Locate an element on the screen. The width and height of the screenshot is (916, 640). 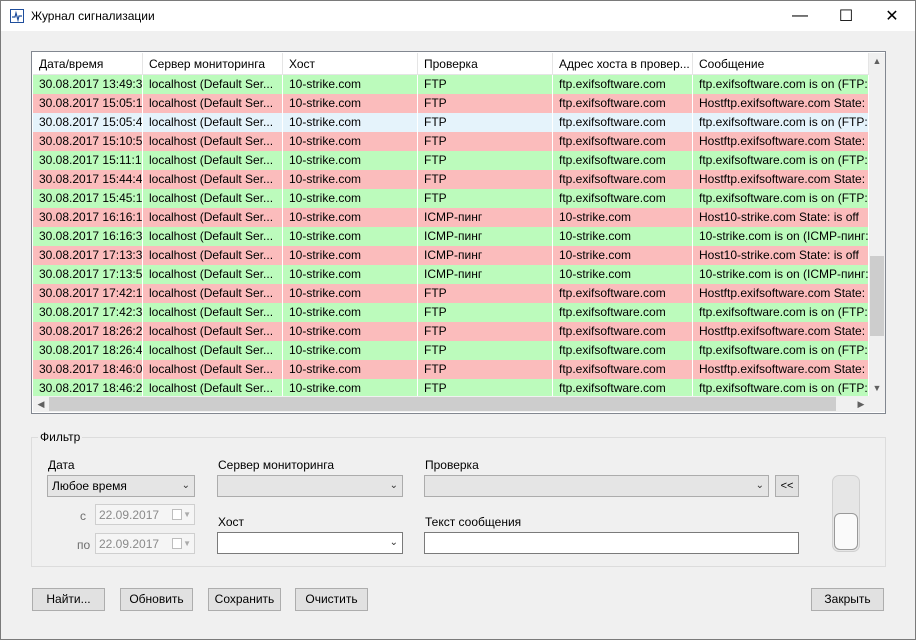
table-cell: 10-strike.com is on (ICMP-пинг: is located at coordinates (781, 274).